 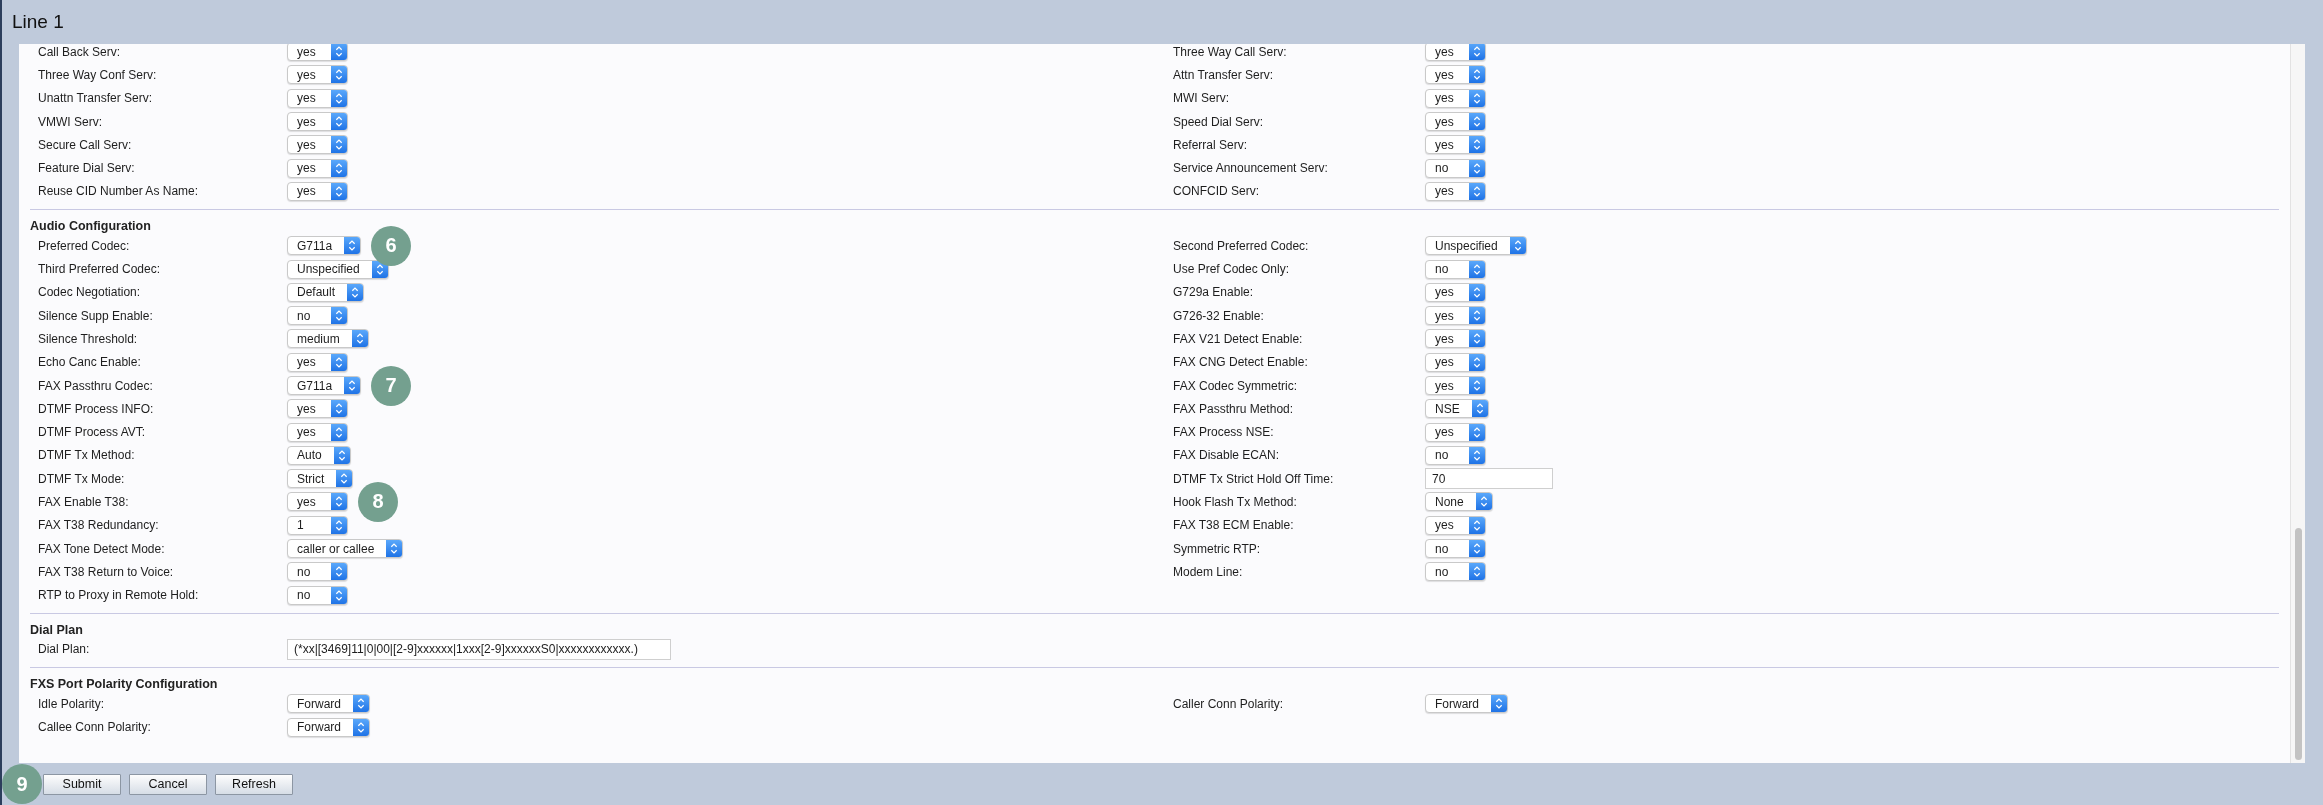 What do you see at coordinates (391, 385) in the screenshot?
I see `callout-badge: 7` at bounding box center [391, 385].